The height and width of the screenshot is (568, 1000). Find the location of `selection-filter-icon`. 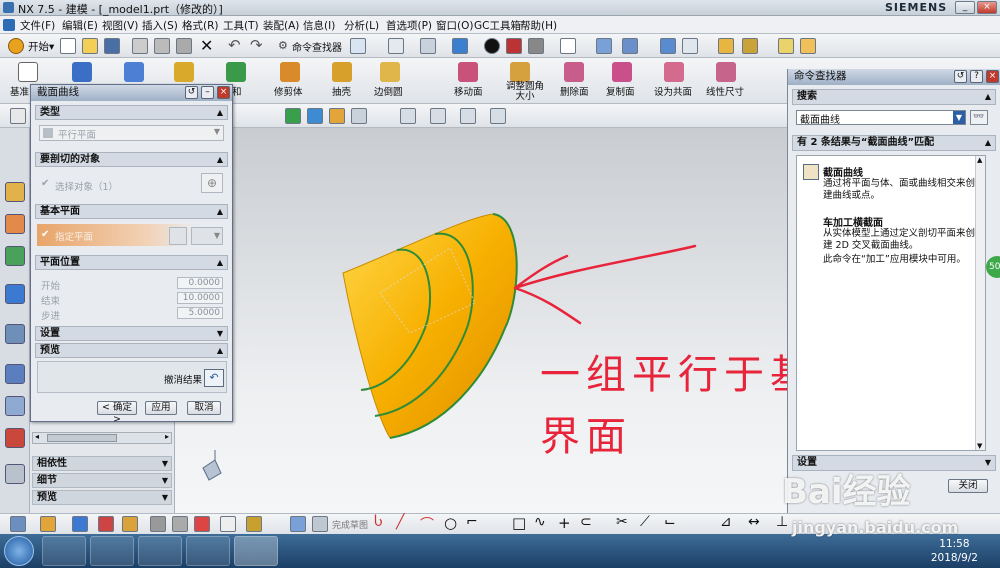

selection-filter-icon is located at coordinates (18, 116).